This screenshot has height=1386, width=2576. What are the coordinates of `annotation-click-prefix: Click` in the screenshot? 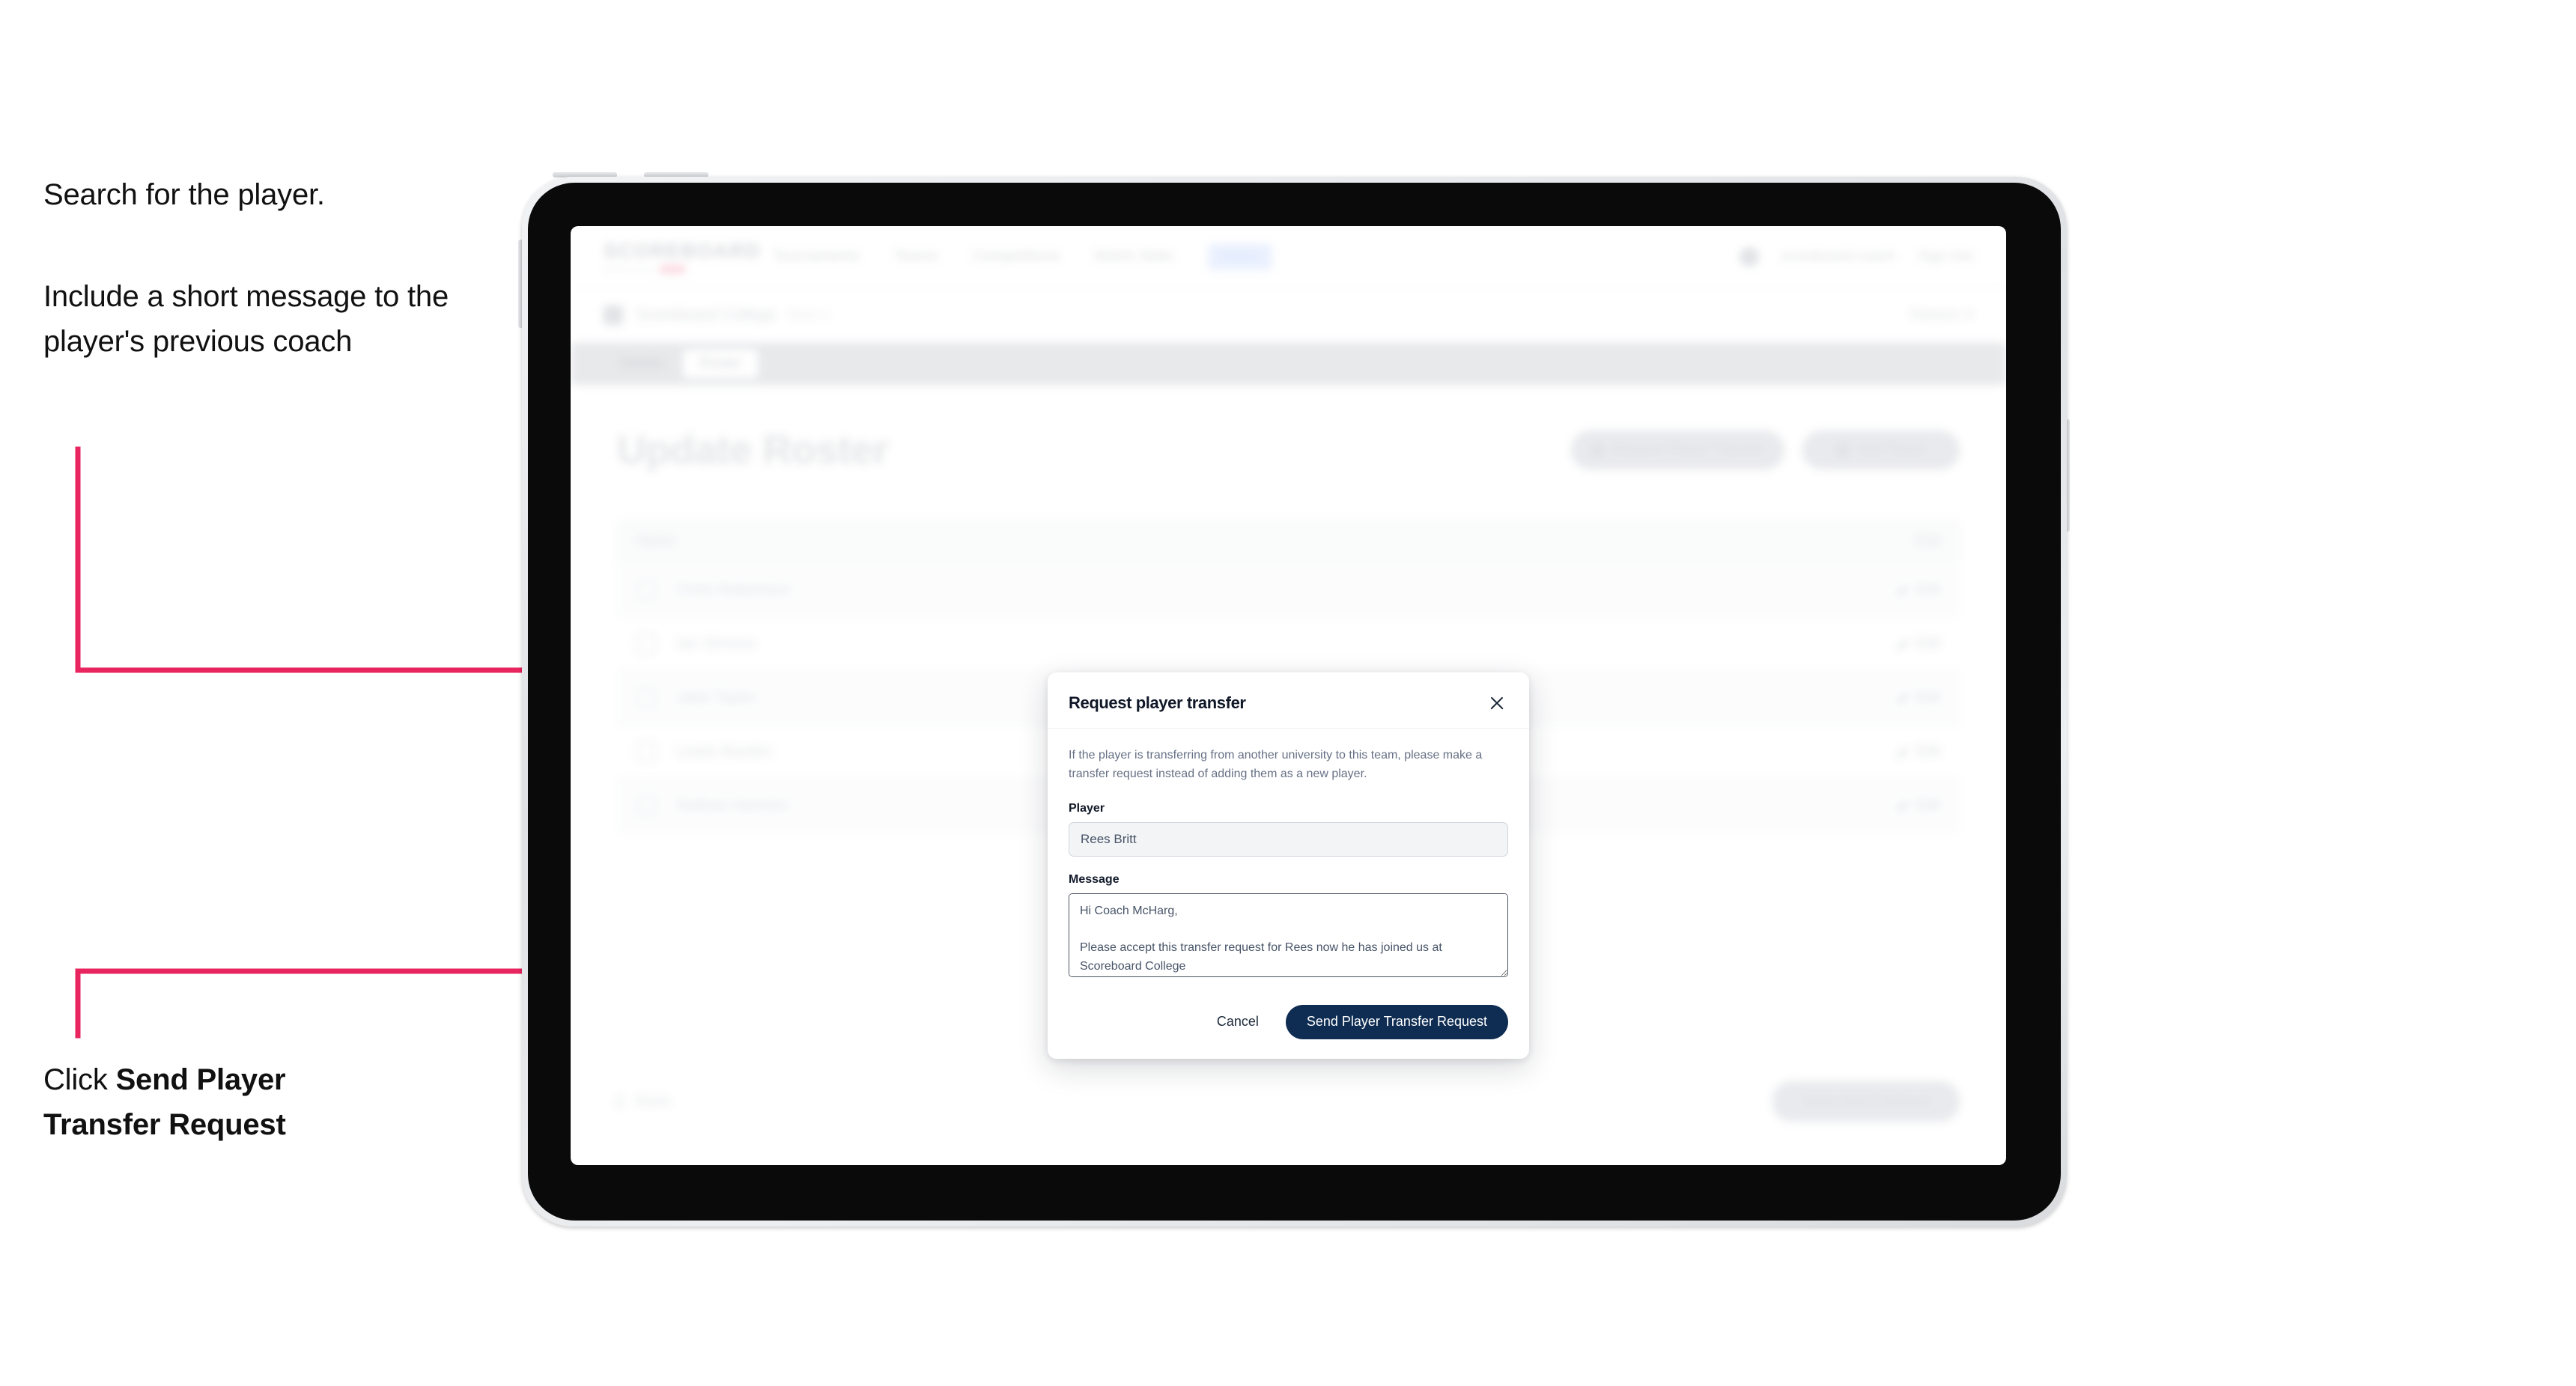 It's located at (79, 1079).